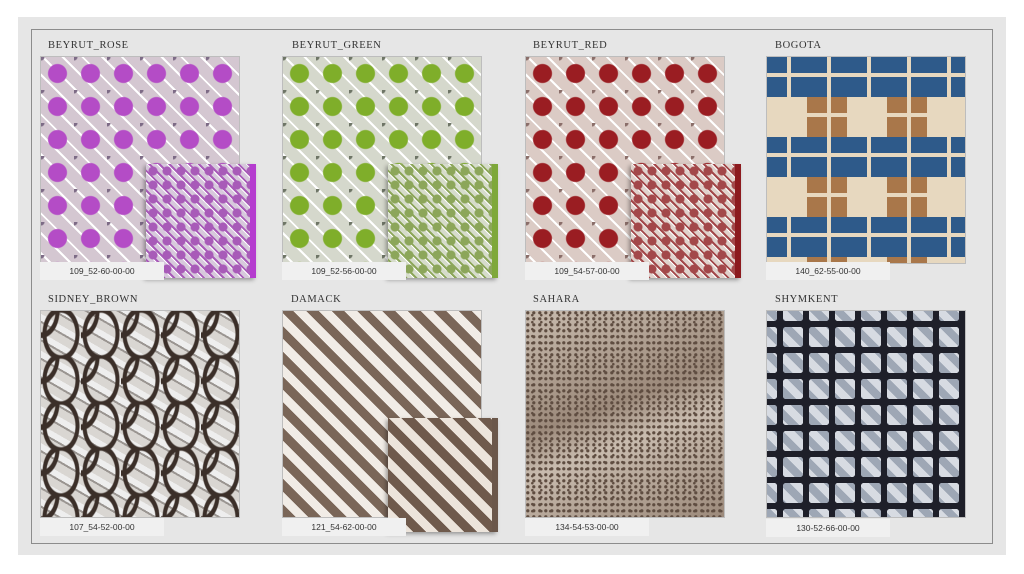  I want to click on rug-card: BEYRUT_RED 109_54-57-00-00, so click(638, 165).